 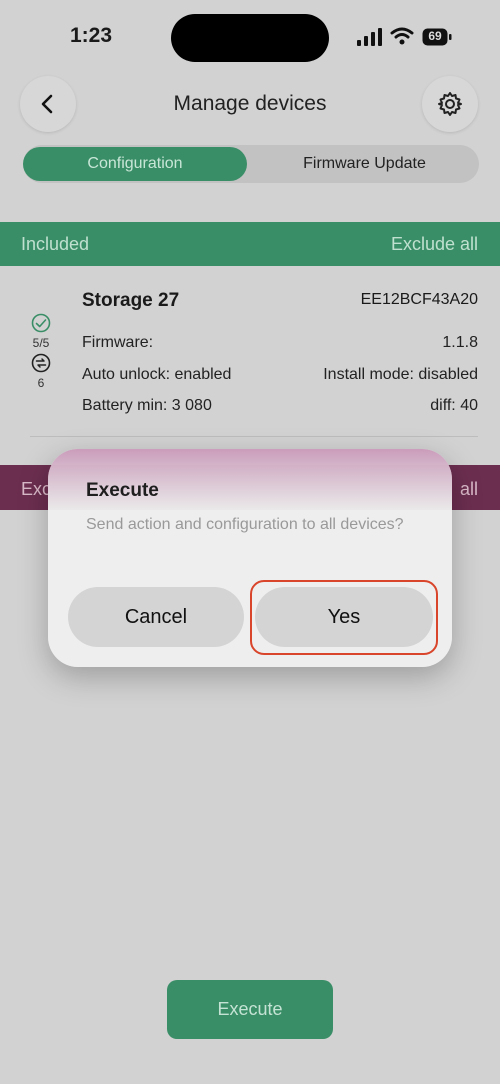 I want to click on cancel-button: Cancel, so click(x=156, y=617).